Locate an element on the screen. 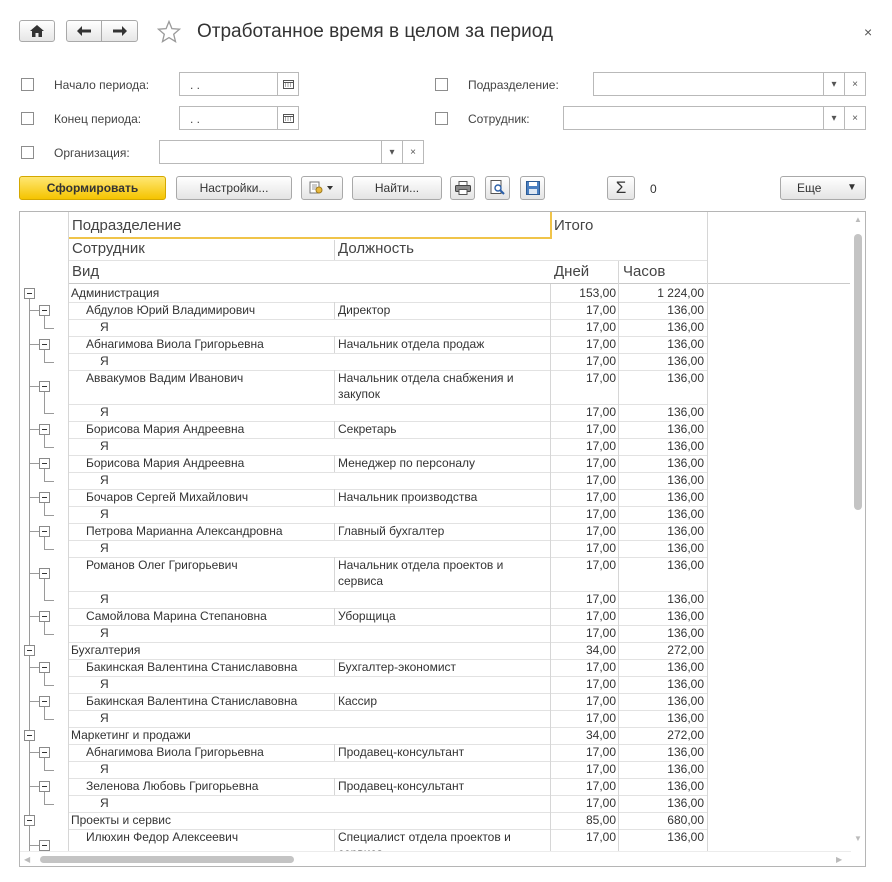  scroll-left-icon: ◀ is located at coordinates (27, 859).